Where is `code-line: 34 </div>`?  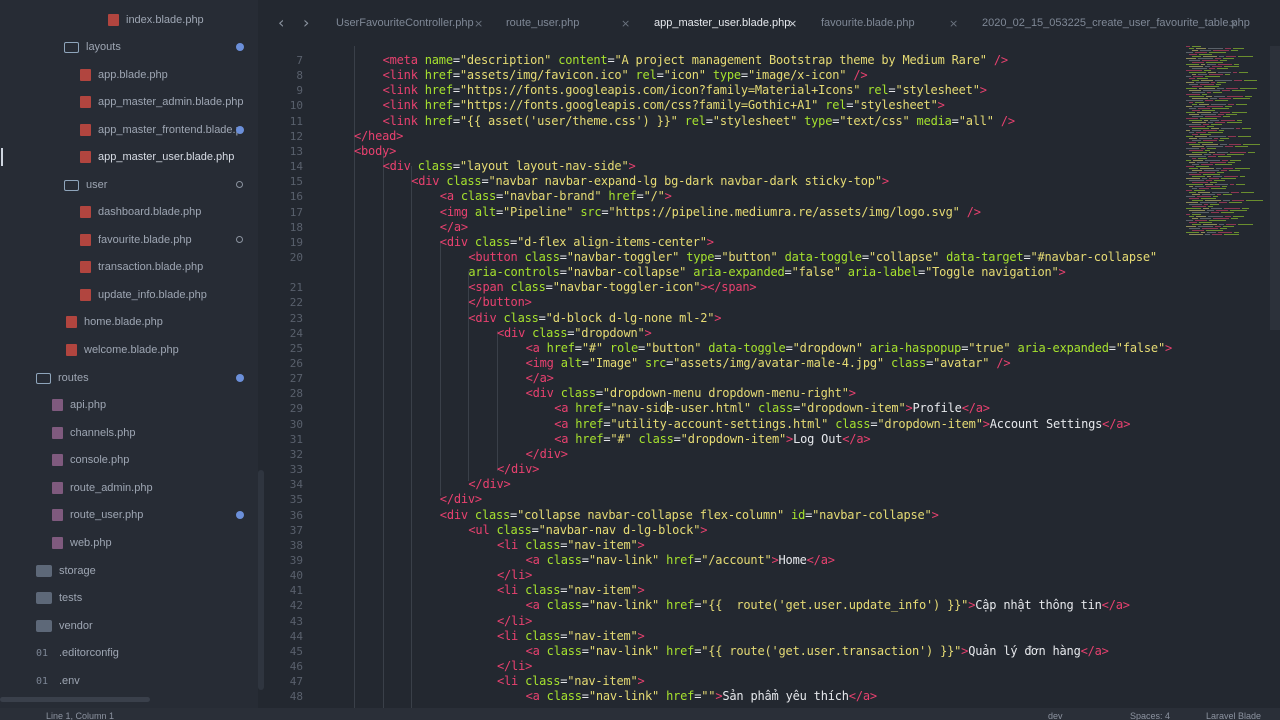
code-line: 34 </div> is located at coordinates (773, 484).